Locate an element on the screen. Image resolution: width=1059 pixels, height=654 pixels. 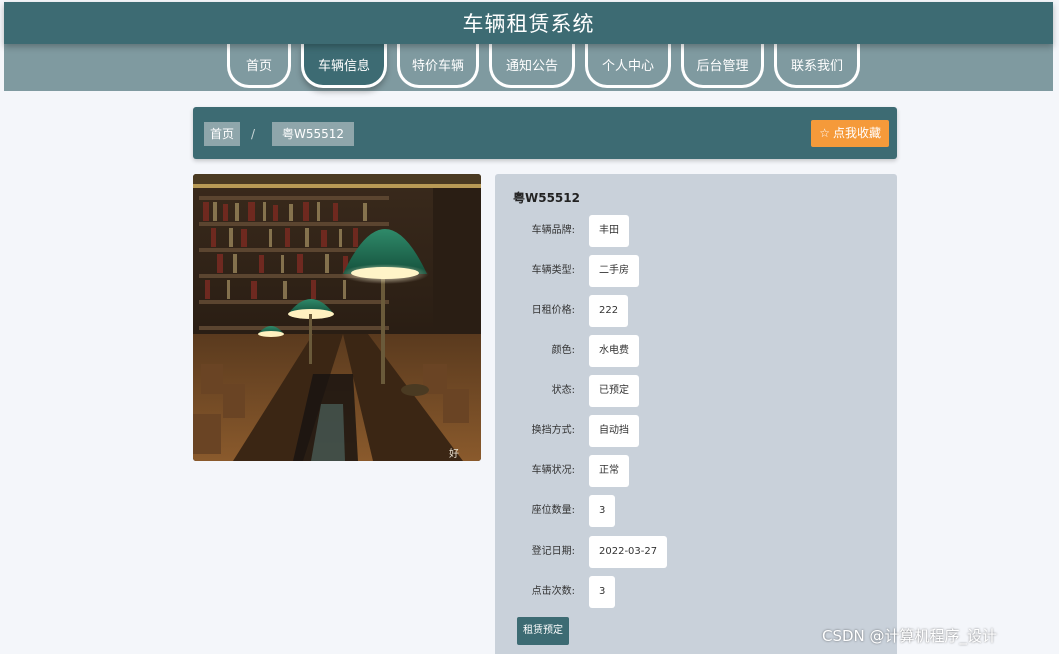
breadcrumb: 首页 / 粤W55512 ☆ 点我收藏 is located at coordinates (545, 133).